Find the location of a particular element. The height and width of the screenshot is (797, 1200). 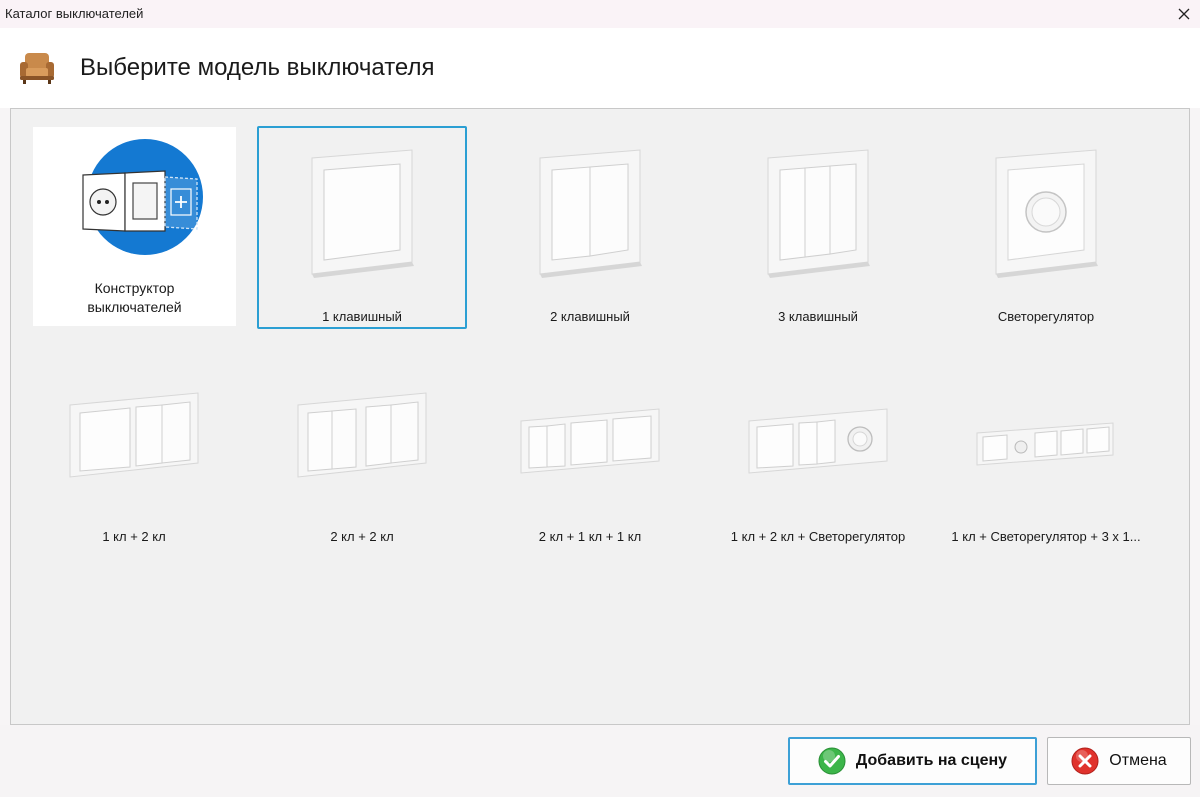

catalog-item-2-gang: 2 клавишный is located at coordinates (590, 229).